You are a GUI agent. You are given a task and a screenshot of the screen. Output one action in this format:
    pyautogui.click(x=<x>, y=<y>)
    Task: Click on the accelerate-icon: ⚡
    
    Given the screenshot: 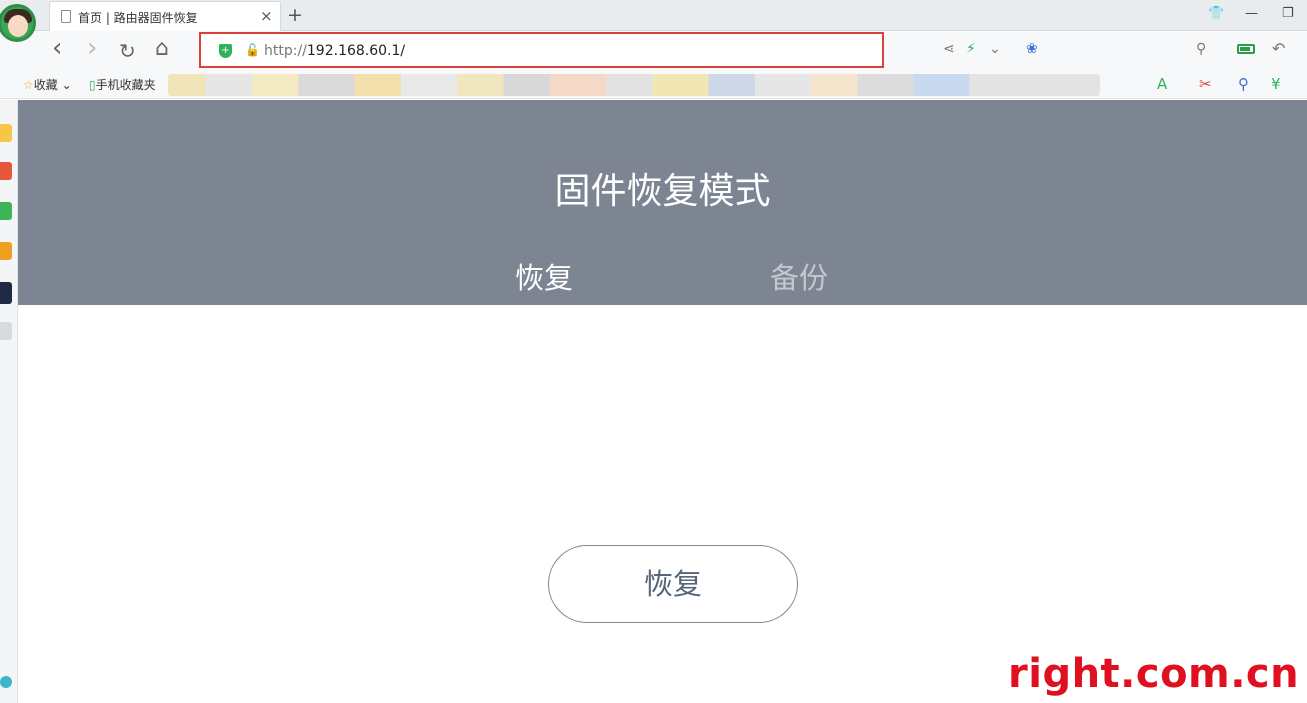 What is the action you would take?
    pyautogui.click(x=971, y=49)
    